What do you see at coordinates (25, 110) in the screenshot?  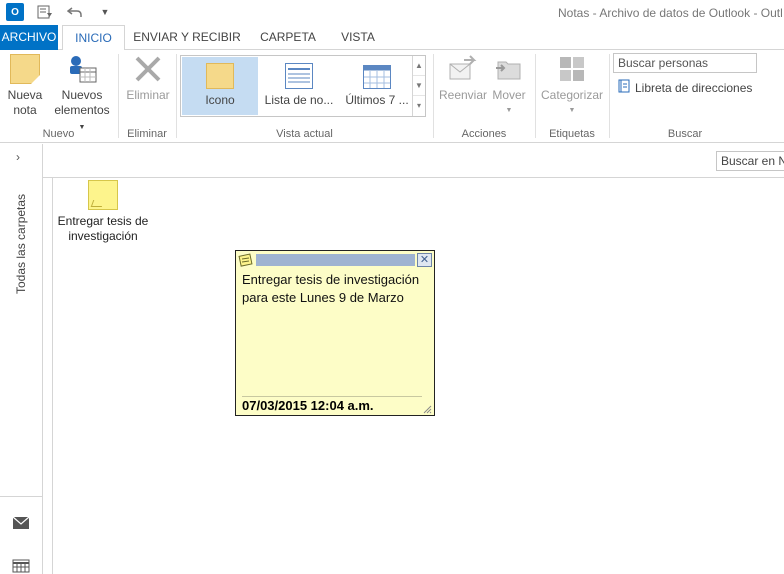 I see `nueva-nota-label-2: nota` at bounding box center [25, 110].